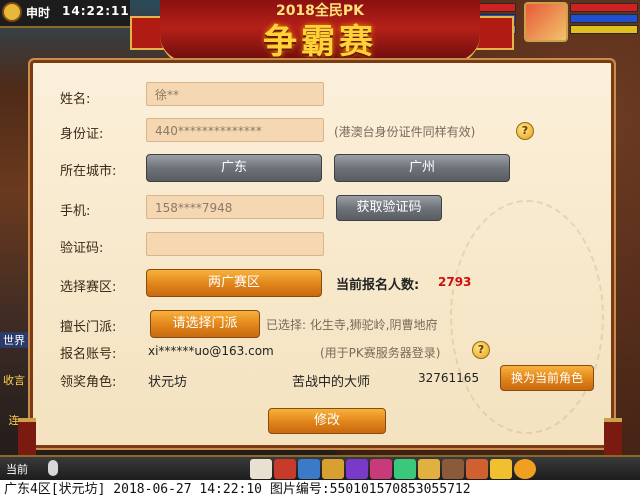 This screenshot has width=640, height=500. What do you see at coordinates (205, 324) in the screenshot?
I see `choose-school-button: 请选择门派` at bounding box center [205, 324].